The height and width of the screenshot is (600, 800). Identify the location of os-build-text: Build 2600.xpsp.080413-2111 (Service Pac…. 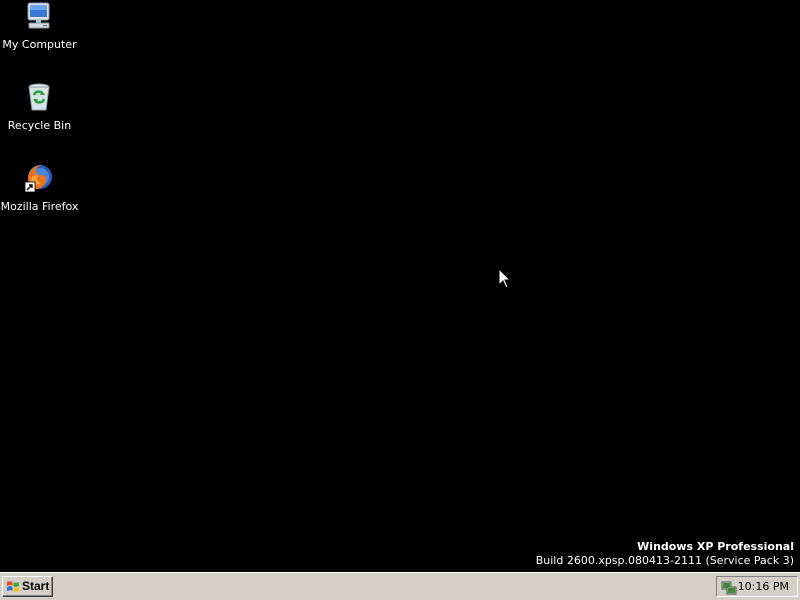
(664, 560).